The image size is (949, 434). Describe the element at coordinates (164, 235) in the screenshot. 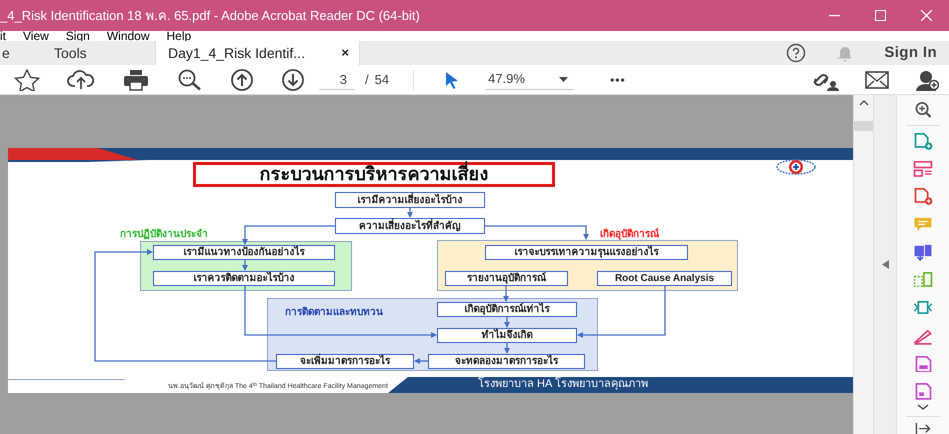

I see `panel-label: การปฏิบัติงานประจำ` at that location.